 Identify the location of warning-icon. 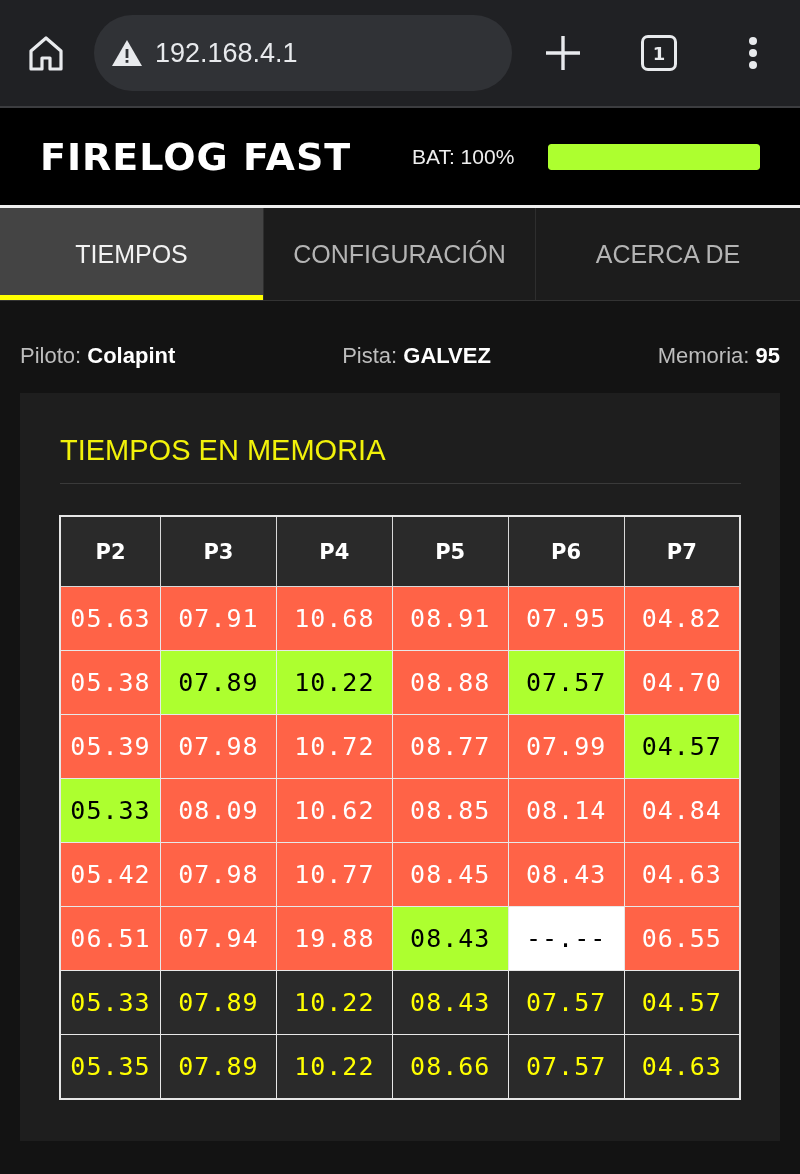
(127, 53).